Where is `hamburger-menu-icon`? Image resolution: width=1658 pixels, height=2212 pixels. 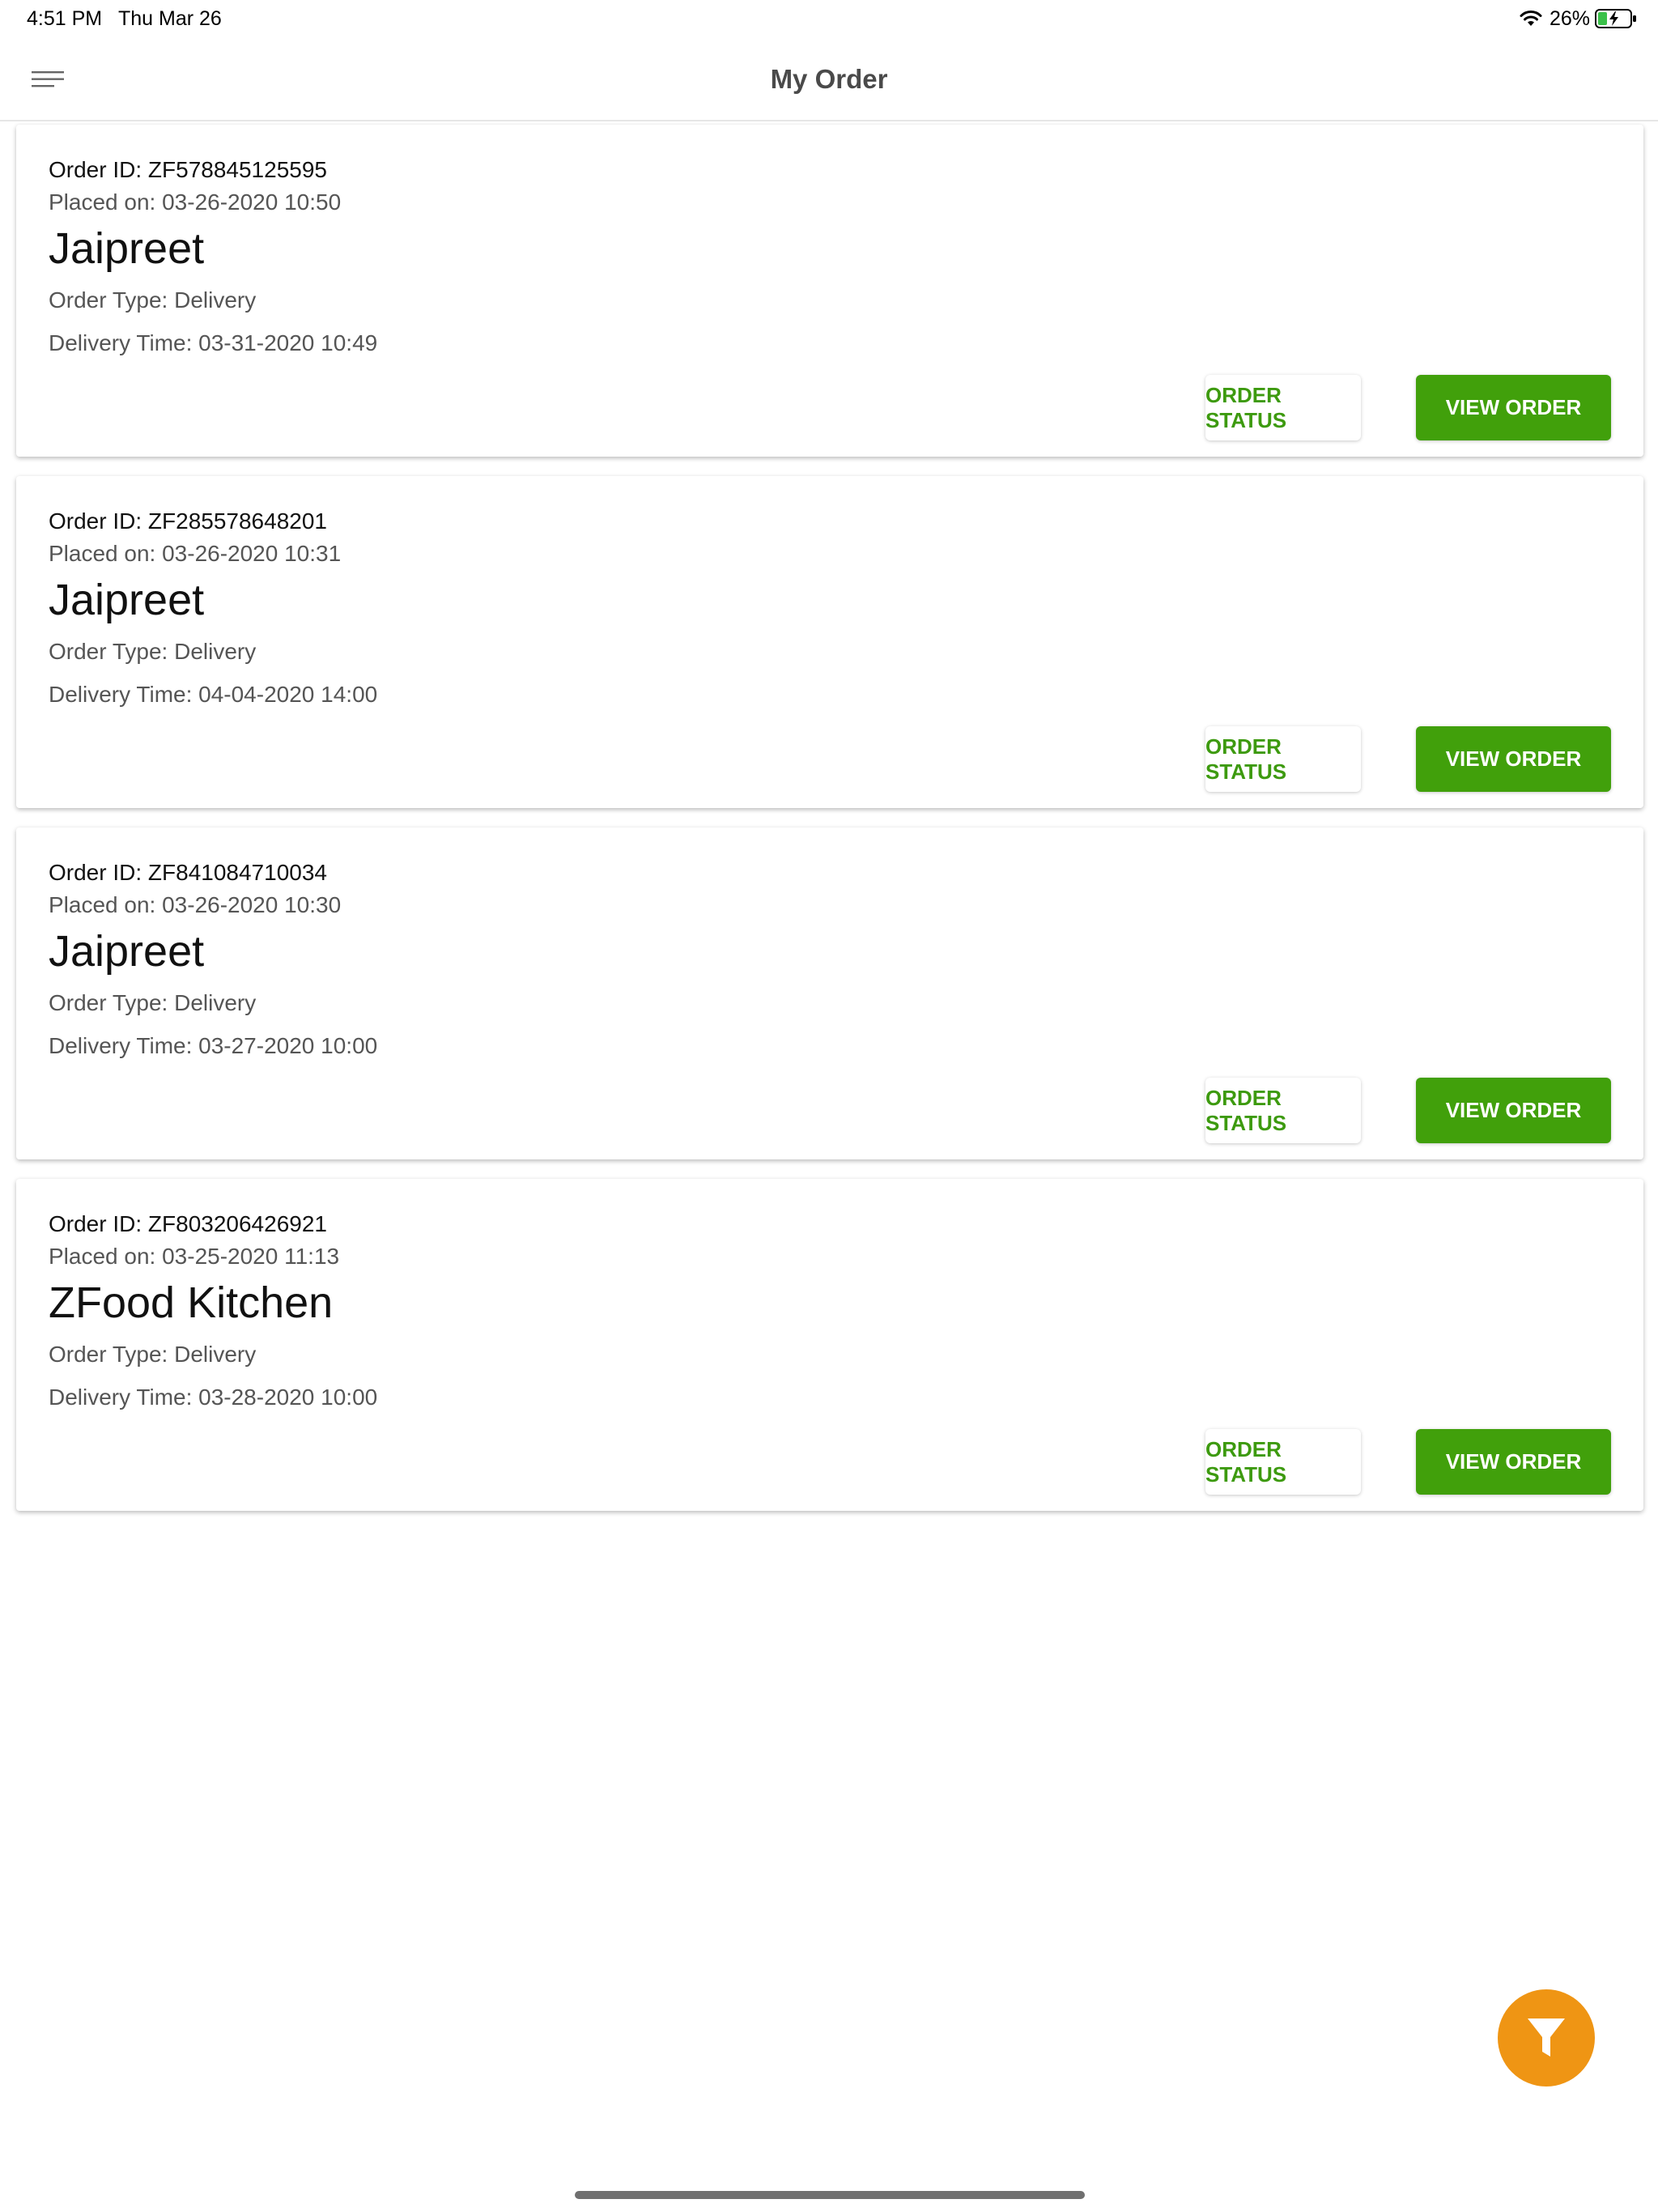 hamburger-menu-icon is located at coordinates (48, 79).